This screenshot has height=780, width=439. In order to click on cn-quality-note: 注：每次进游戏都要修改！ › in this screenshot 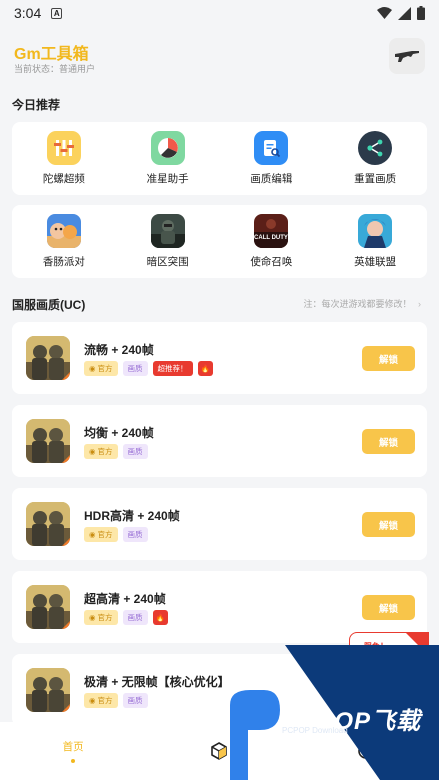, I will do `click(362, 303)`.